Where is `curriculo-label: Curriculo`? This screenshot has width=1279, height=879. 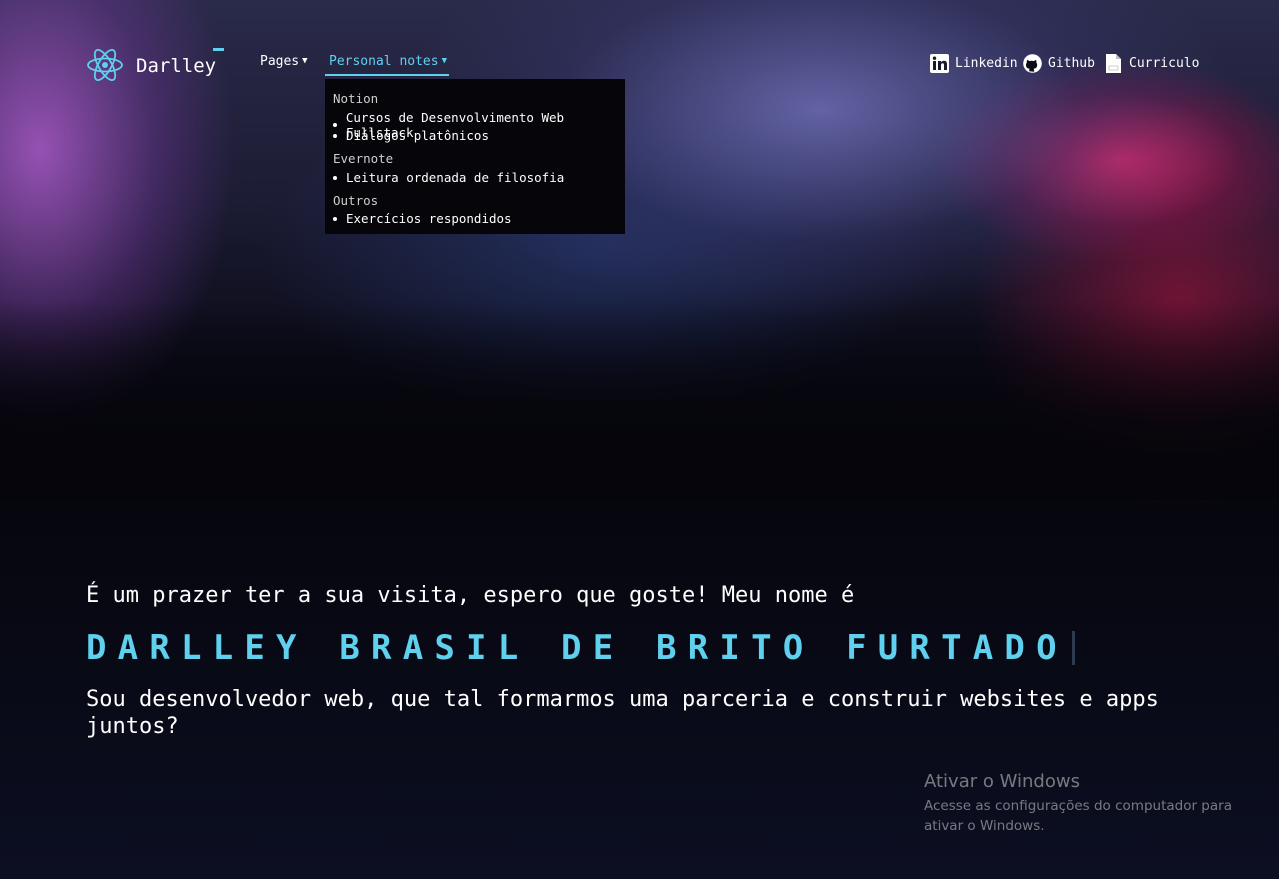
curriculo-label: Curriculo is located at coordinates (1164, 63).